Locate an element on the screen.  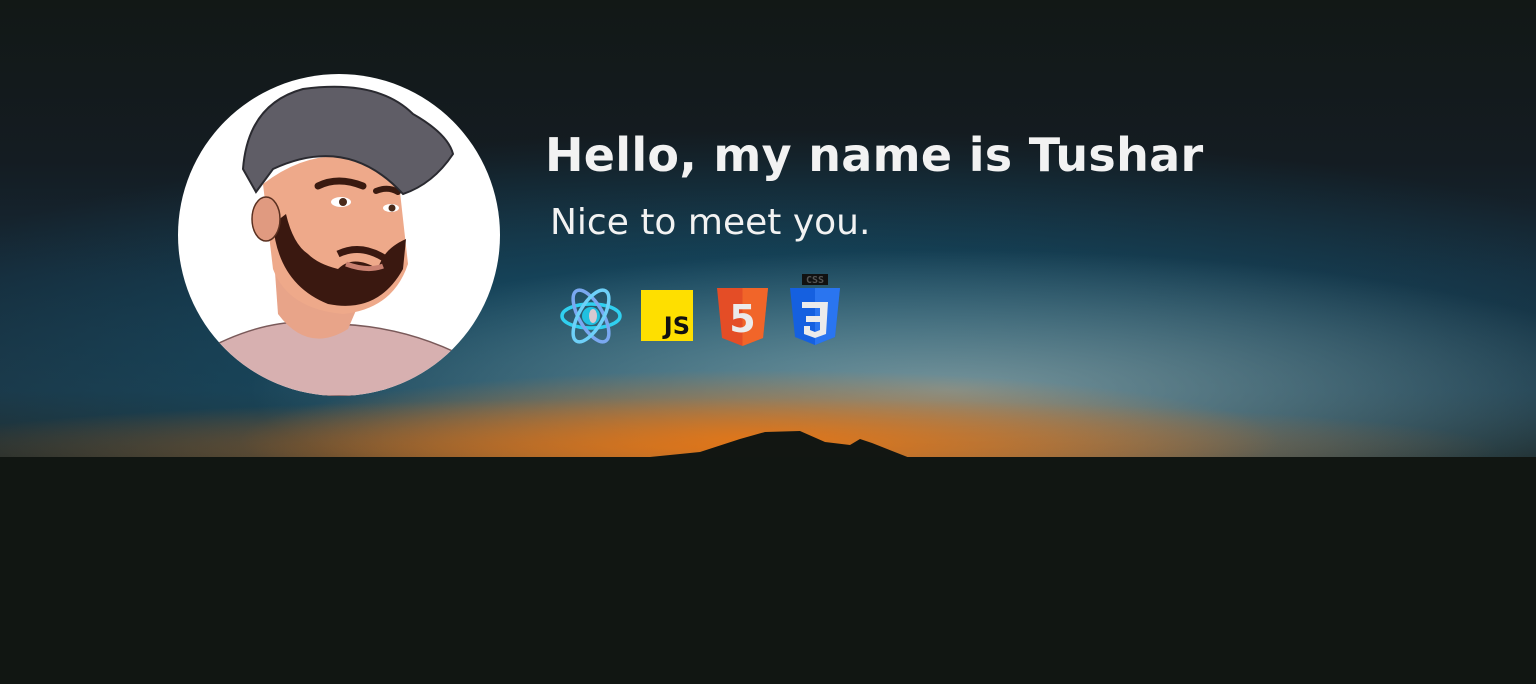
html5-icon-label: 5 is located at coordinates (742, 319).